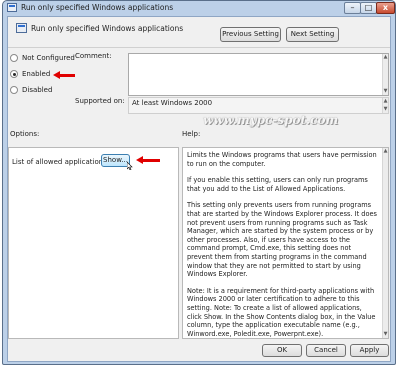  I want to click on header-divider, so click(199, 47).